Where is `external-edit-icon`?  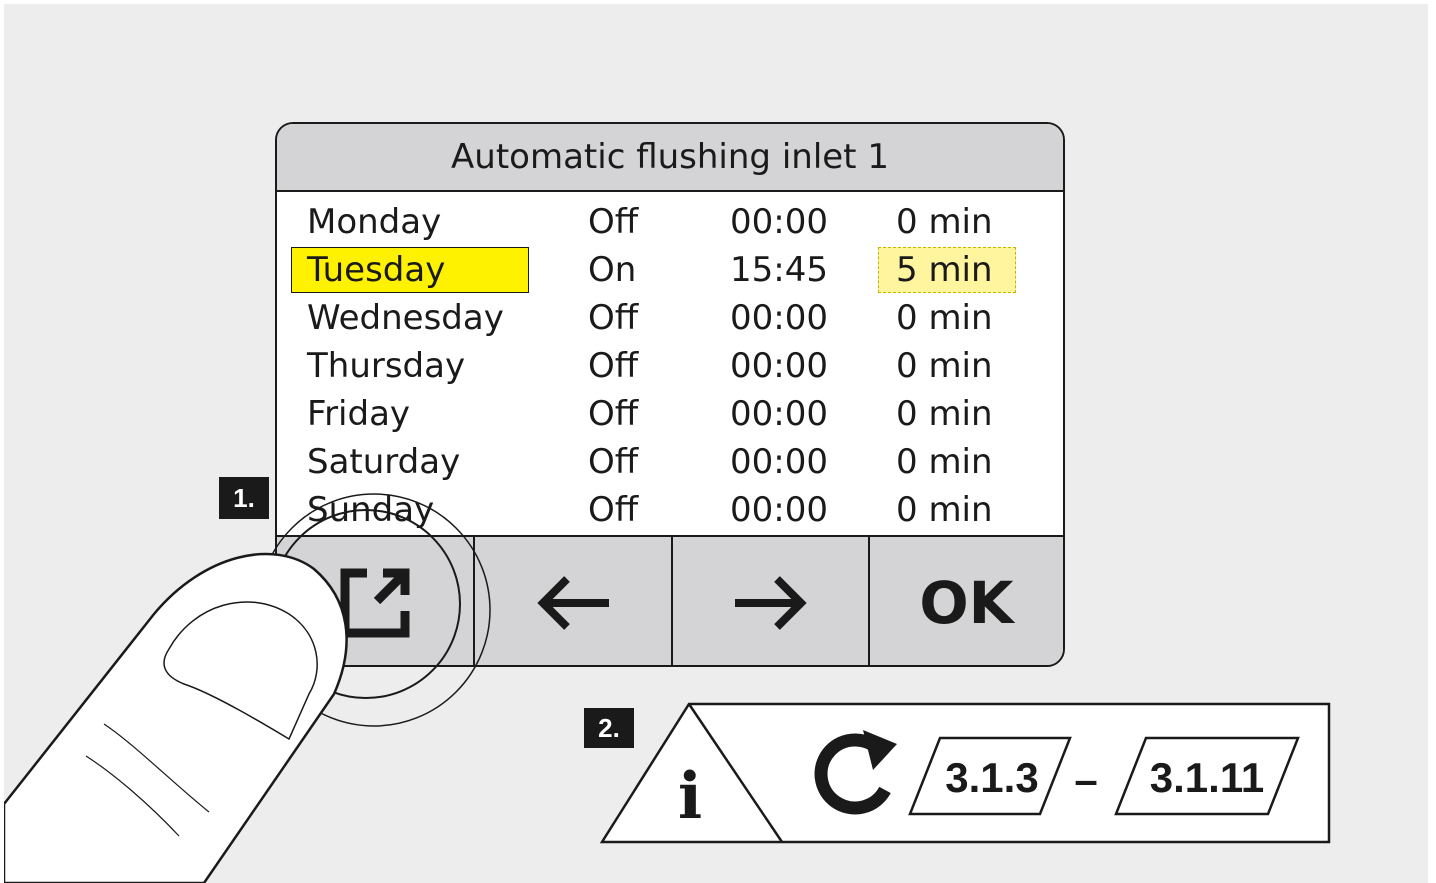 external-edit-icon is located at coordinates (375, 603).